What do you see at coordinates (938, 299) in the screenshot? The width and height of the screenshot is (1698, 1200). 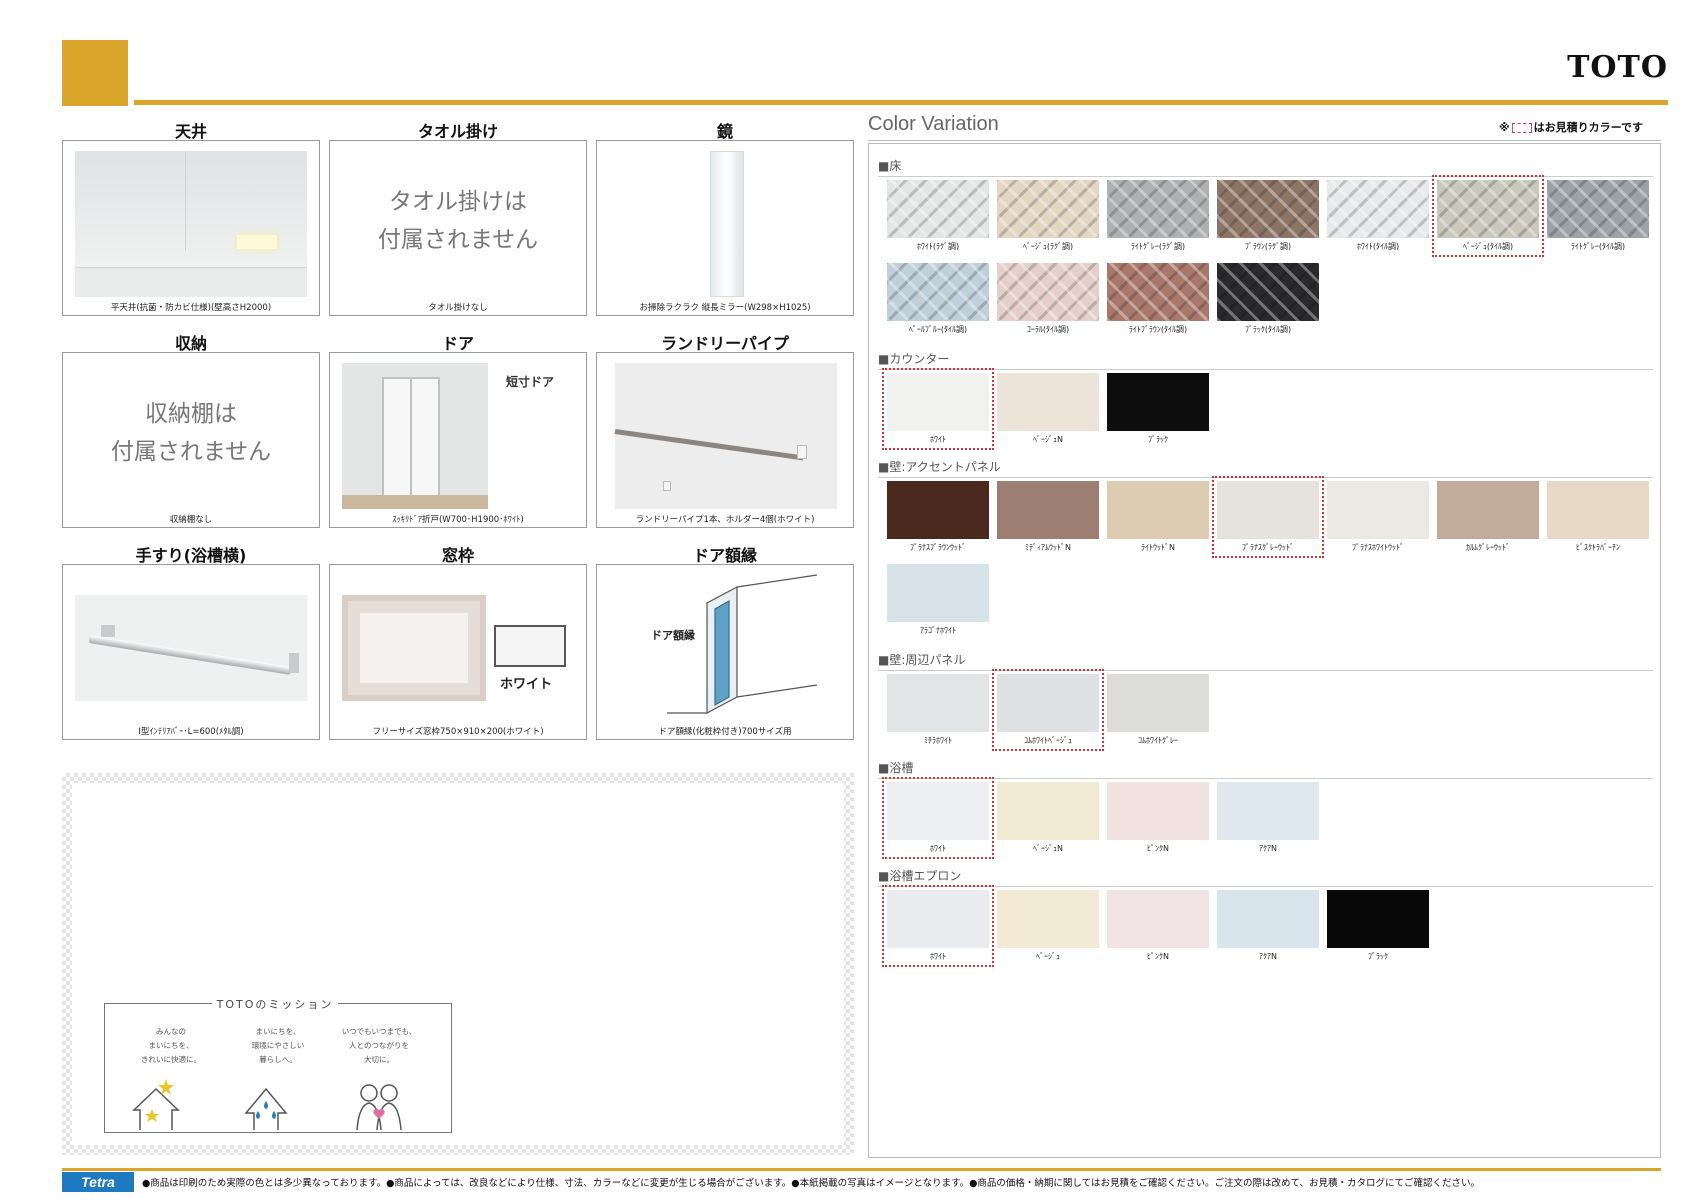 I see `color-swatch: ﾍﾟｰﾙﾌﾞﾙｰ(ﾀｲﾙ調)` at bounding box center [938, 299].